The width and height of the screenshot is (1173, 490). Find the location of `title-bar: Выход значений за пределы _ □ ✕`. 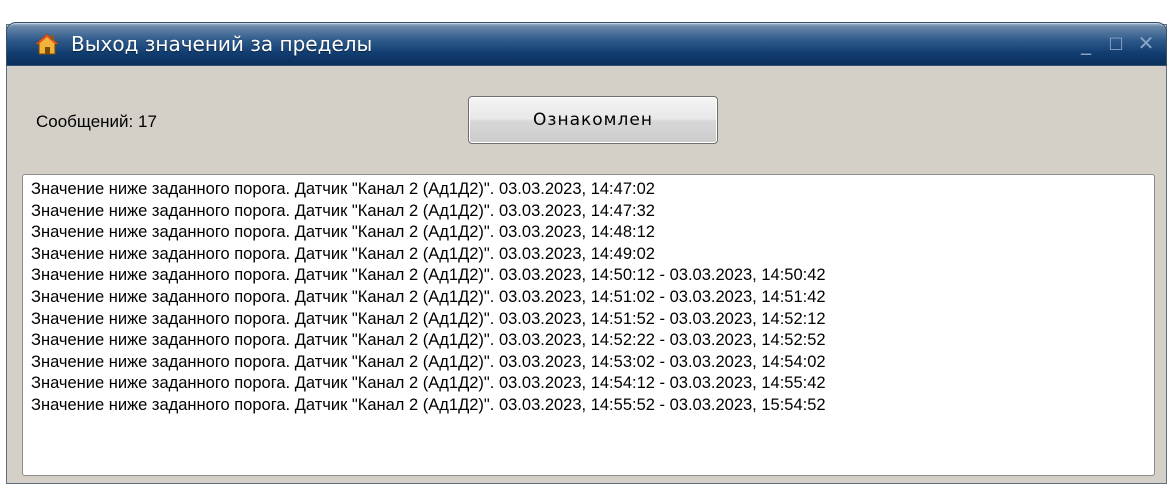

title-bar: Выход значений за пределы _ □ ✕ is located at coordinates (586, 44).